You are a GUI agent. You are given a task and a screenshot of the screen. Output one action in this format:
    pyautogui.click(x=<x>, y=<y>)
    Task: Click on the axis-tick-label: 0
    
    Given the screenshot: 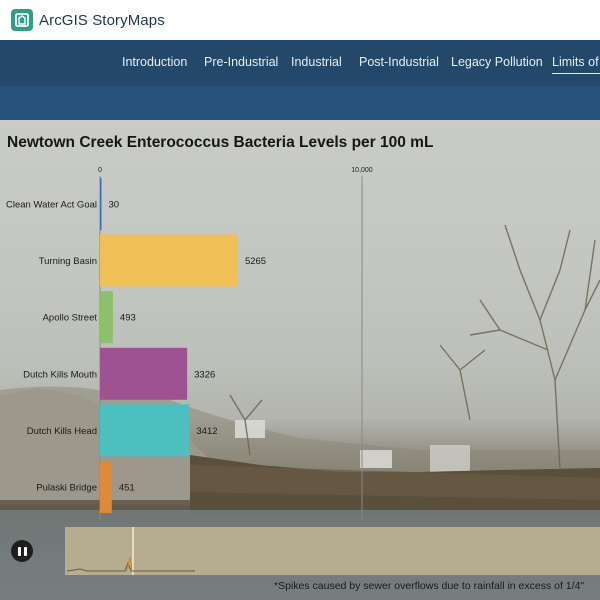 What is the action you would take?
    pyautogui.click(x=100, y=170)
    